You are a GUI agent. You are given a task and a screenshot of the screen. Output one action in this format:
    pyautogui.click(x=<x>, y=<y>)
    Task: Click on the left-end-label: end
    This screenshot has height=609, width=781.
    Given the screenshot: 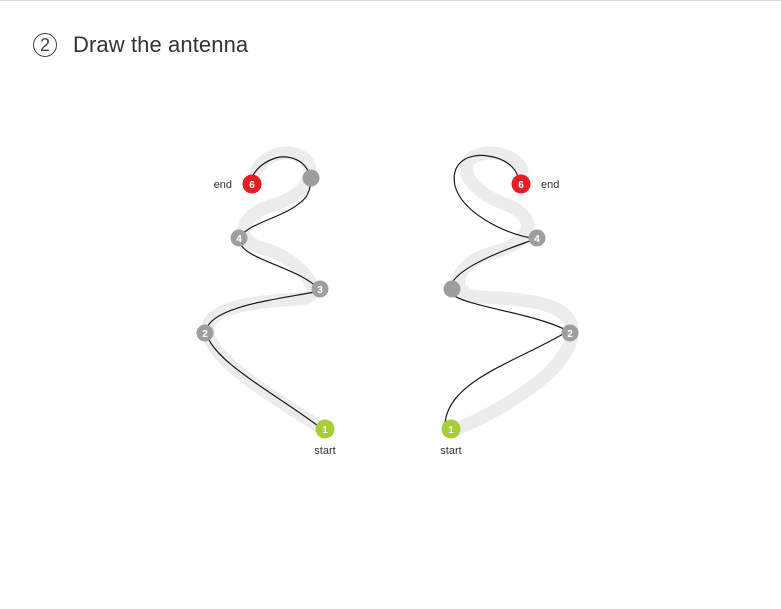 What is the action you would take?
    pyautogui.click(x=223, y=185)
    